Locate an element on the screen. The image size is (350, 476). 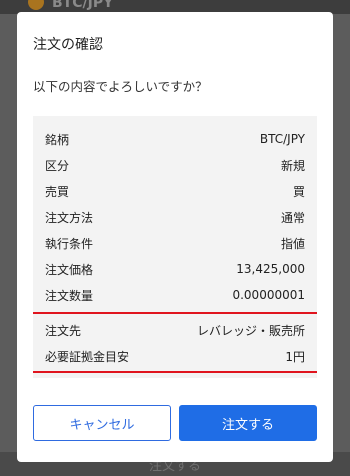
detail-row-required-margin: 必要証拠金目安 1円 is located at coordinates (175, 356).